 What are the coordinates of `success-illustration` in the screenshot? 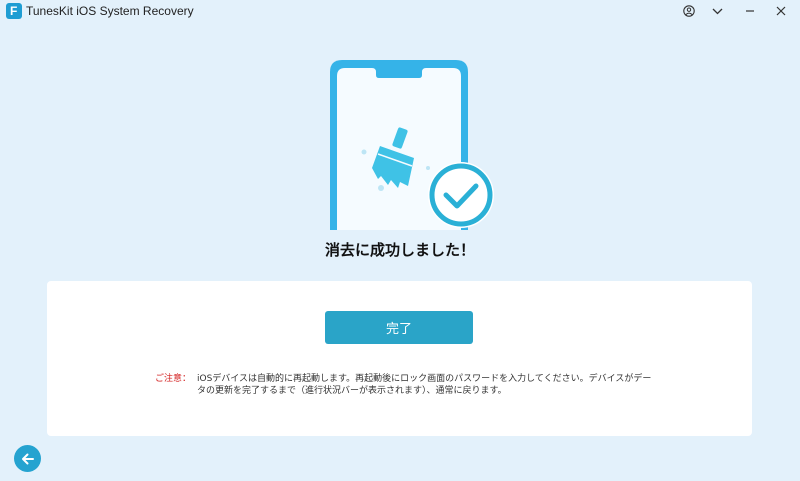 It's located at (412, 145).